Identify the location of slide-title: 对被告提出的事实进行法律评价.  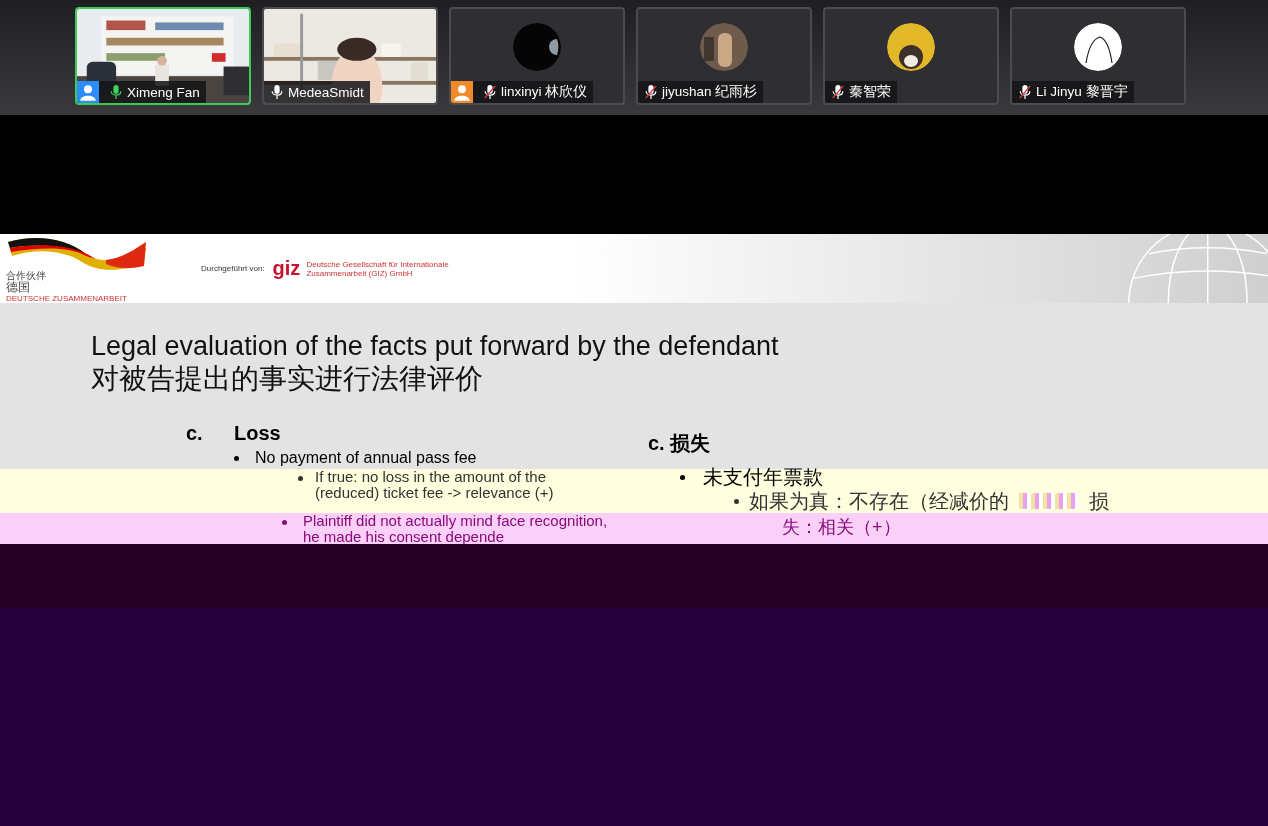
(287, 379).